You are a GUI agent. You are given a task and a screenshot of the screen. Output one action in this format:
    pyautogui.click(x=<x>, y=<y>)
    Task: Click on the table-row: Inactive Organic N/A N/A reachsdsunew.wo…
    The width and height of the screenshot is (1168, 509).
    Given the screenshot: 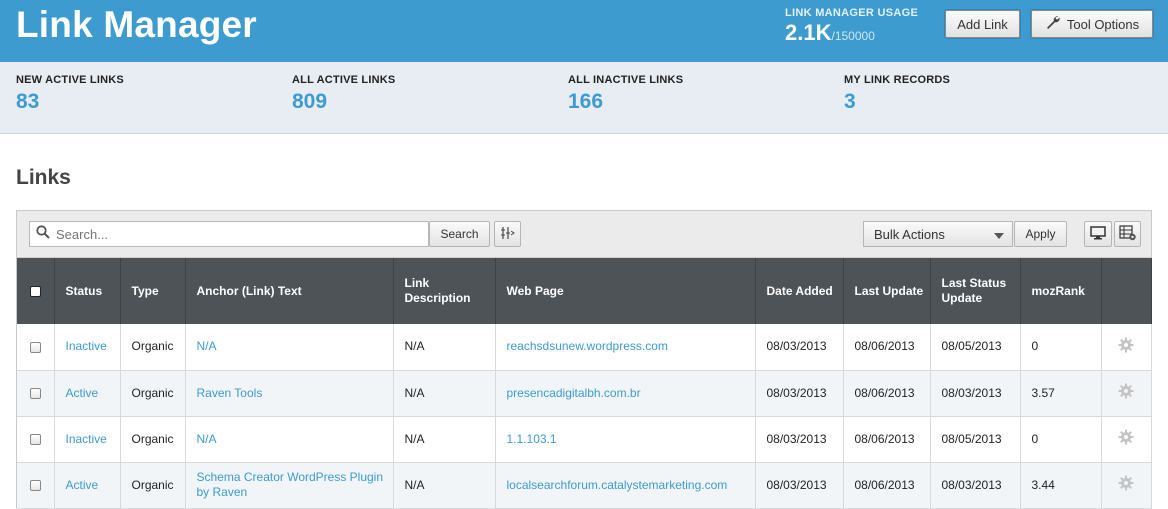 What is the action you would take?
    pyautogui.click(x=584, y=347)
    